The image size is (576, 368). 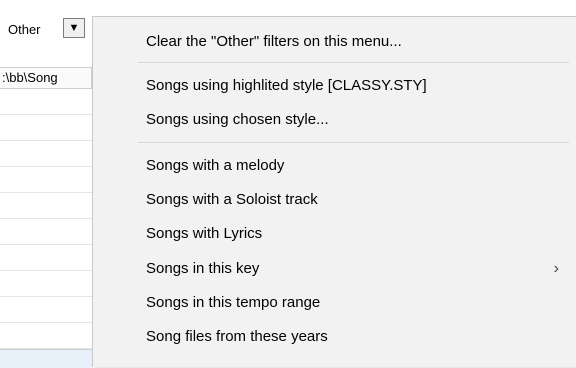 I want to click on menu-item-with-melody: Songs with a melody, so click(x=334, y=166).